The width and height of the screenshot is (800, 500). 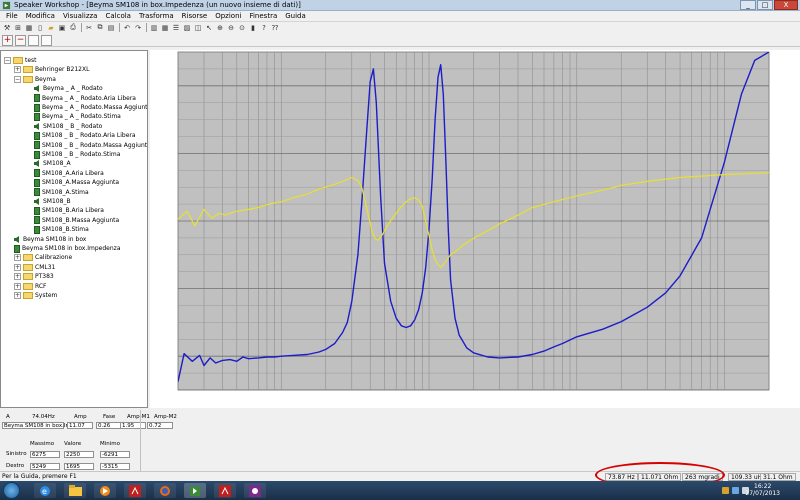 I want to click on add-marker-icon: +, so click(x=7, y=40).